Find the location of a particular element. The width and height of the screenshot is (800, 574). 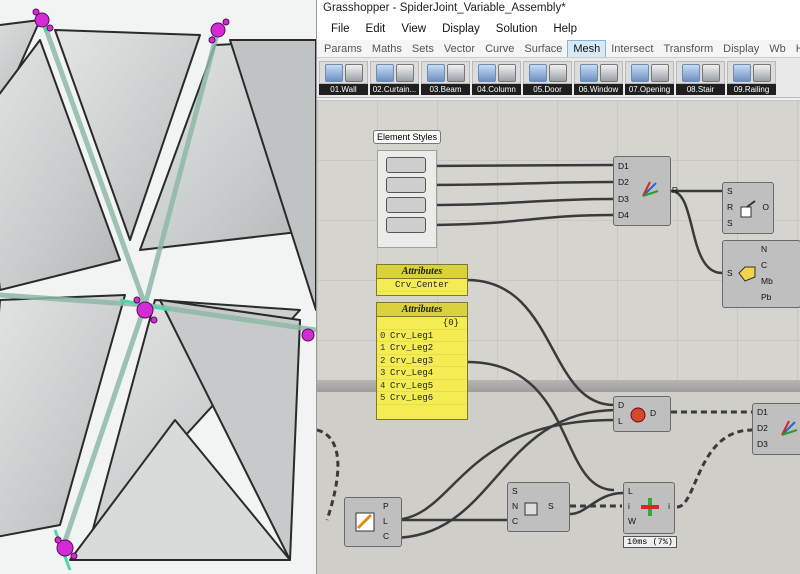

stair-icon is located at coordinates (690, 72).